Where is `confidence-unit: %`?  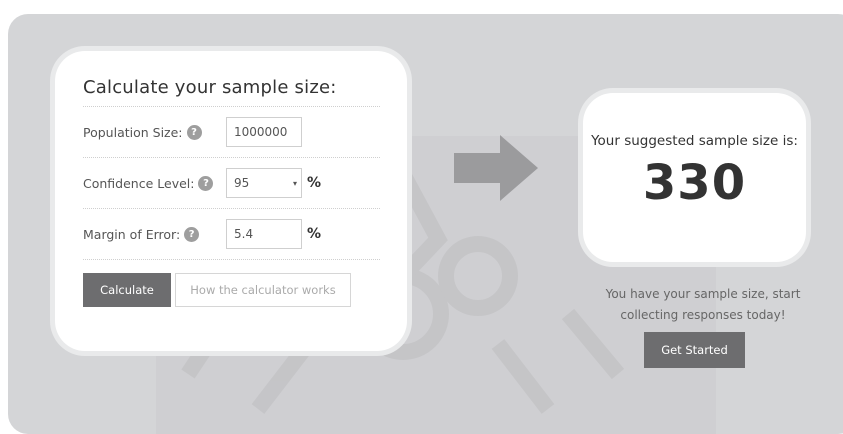
confidence-unit: % is located at coordinates (314, 183).